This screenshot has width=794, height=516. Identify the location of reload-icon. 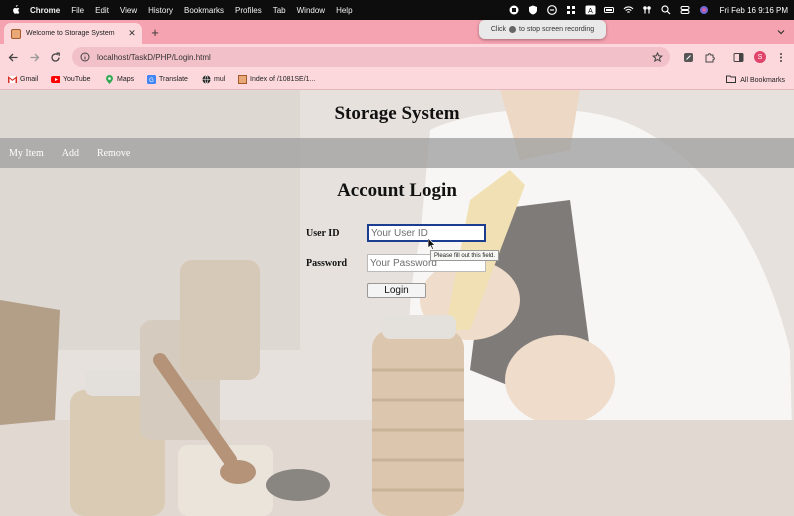
(55, 57).